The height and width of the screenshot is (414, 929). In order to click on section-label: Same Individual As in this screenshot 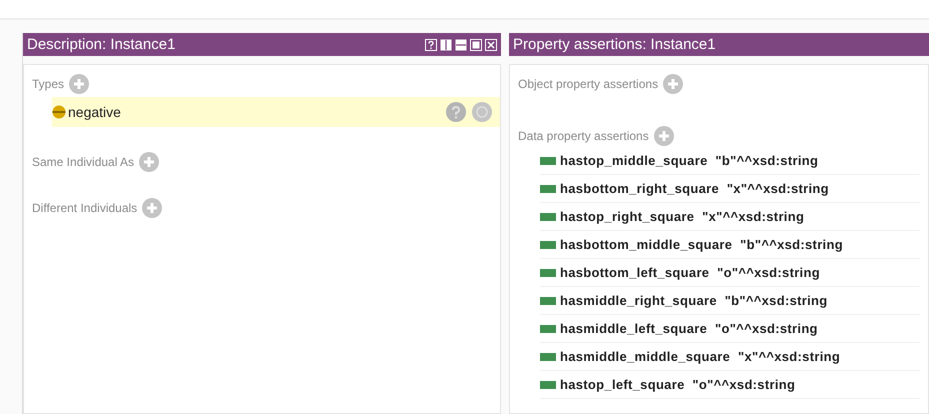, I will do `click(83, 162)`.